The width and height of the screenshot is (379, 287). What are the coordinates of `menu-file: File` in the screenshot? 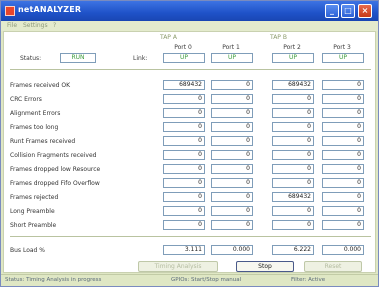 It's located at (12, 25).